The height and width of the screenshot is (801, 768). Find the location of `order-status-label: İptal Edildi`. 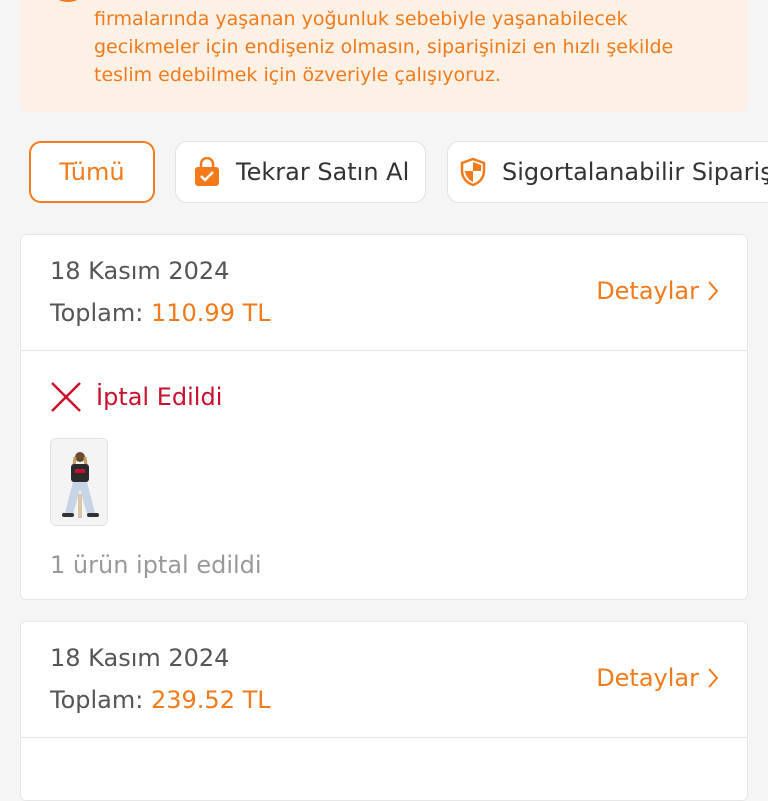

order-status-label: İptal Edildi is located at coordinates (159, 397).